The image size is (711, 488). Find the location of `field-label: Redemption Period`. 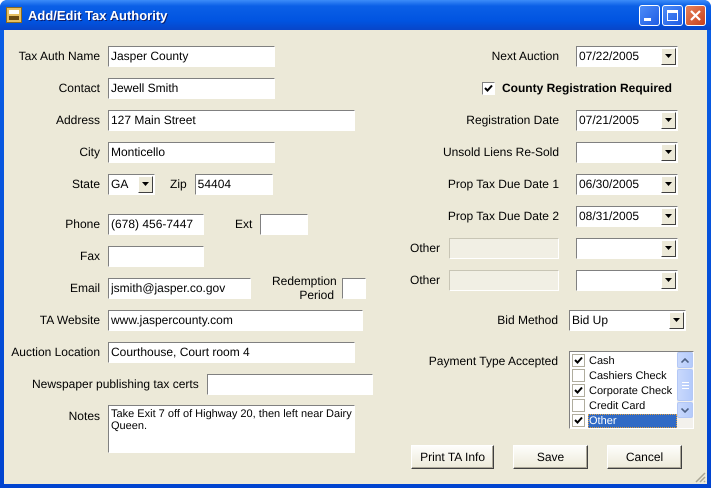

field-label: Redemption Period is located at coordinates (303, 288).